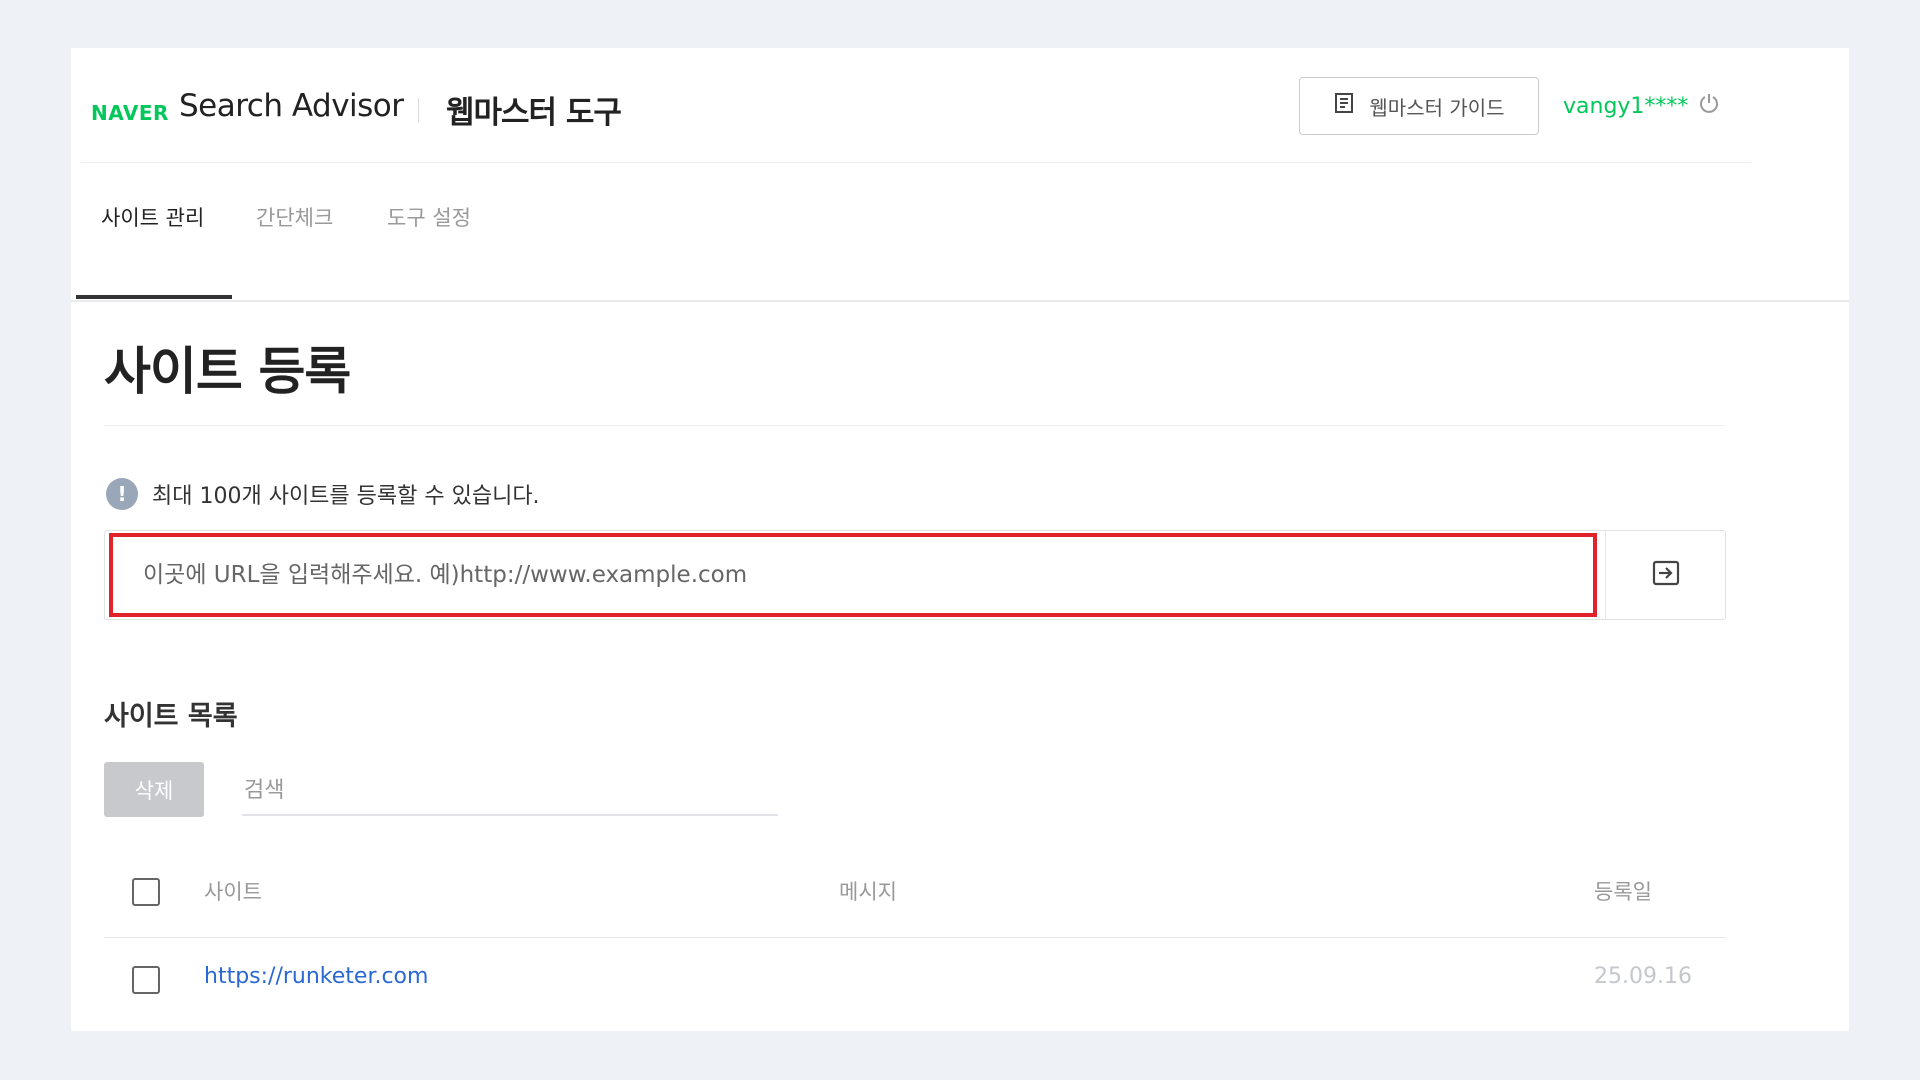 Image resolution: width=1920 pixels, height=1080 pixels. I want to click on notice-message: ! 최대 100개 사이트를 등록할 수 있습니다., so click(323, 494).